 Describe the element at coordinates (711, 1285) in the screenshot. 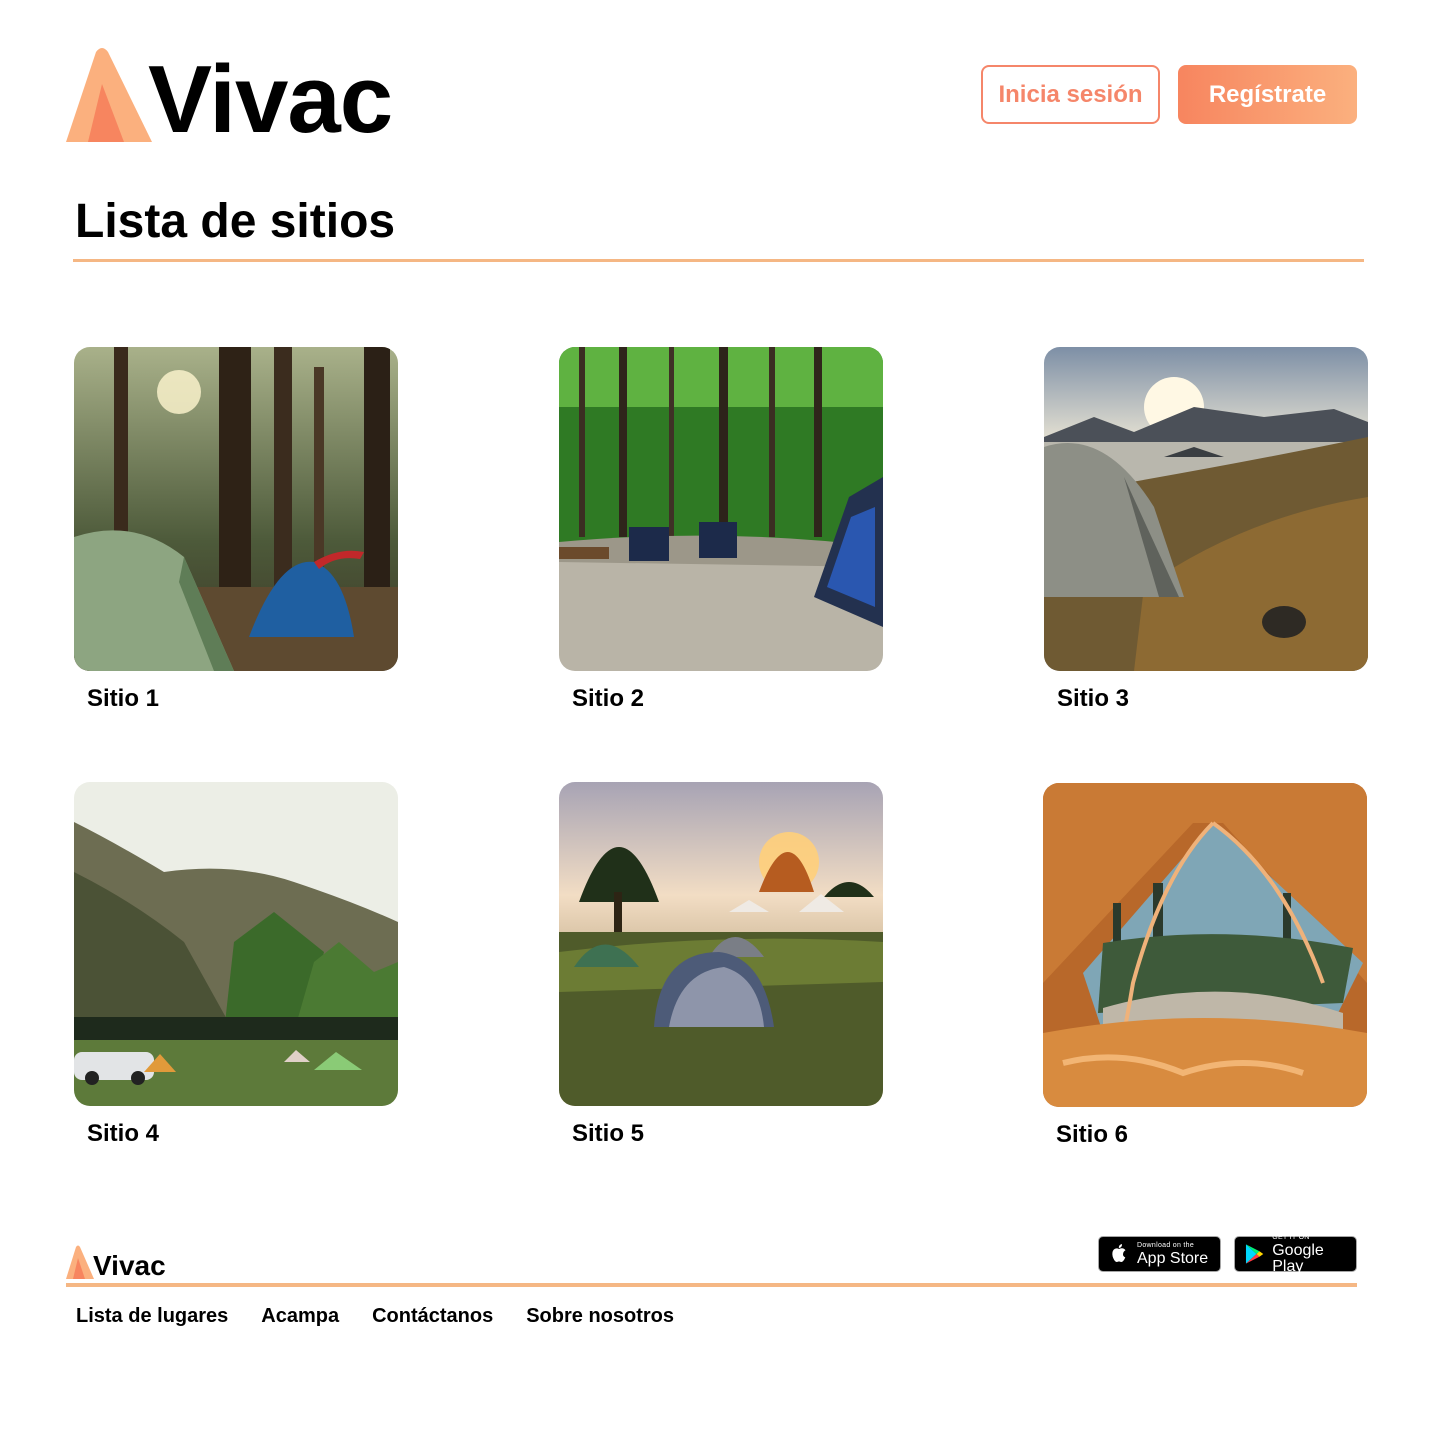

I see `footer-divider` at that location.